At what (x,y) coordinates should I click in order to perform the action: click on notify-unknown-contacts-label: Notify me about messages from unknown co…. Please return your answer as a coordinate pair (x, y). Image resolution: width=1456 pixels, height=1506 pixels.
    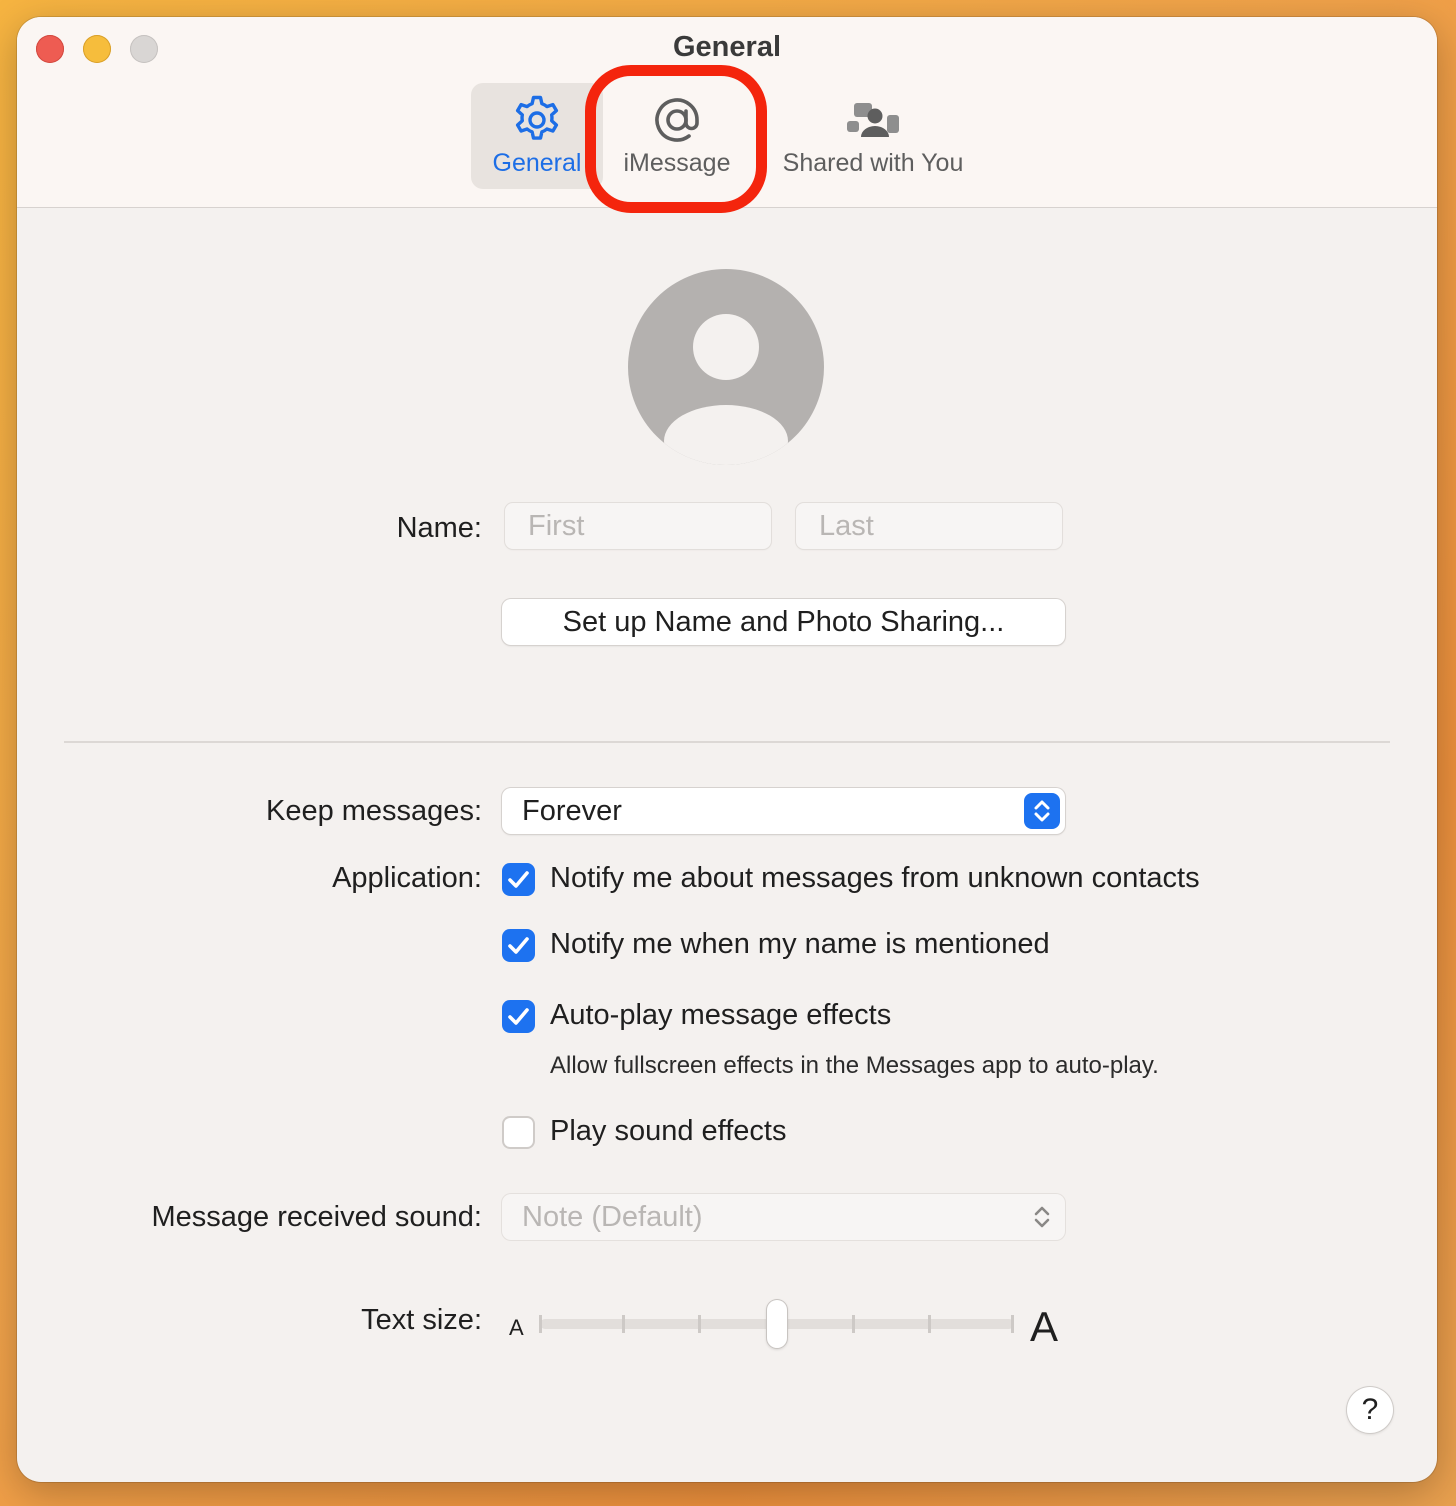
    Looking at the image, I should click on (875, 878).